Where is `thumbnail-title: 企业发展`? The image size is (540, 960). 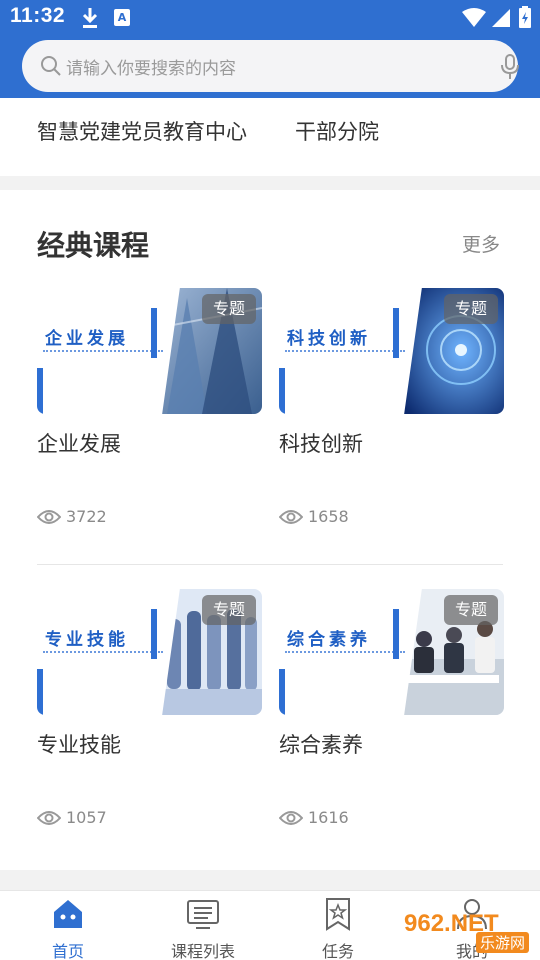 thumbnail-title: 企业发展 is located at coordinates (87, 339).